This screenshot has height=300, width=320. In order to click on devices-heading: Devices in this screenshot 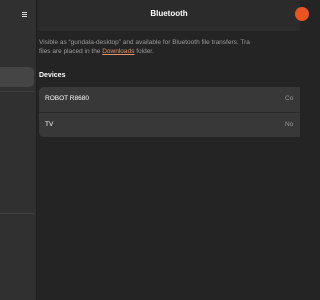, I will do `click(52, 75)`.